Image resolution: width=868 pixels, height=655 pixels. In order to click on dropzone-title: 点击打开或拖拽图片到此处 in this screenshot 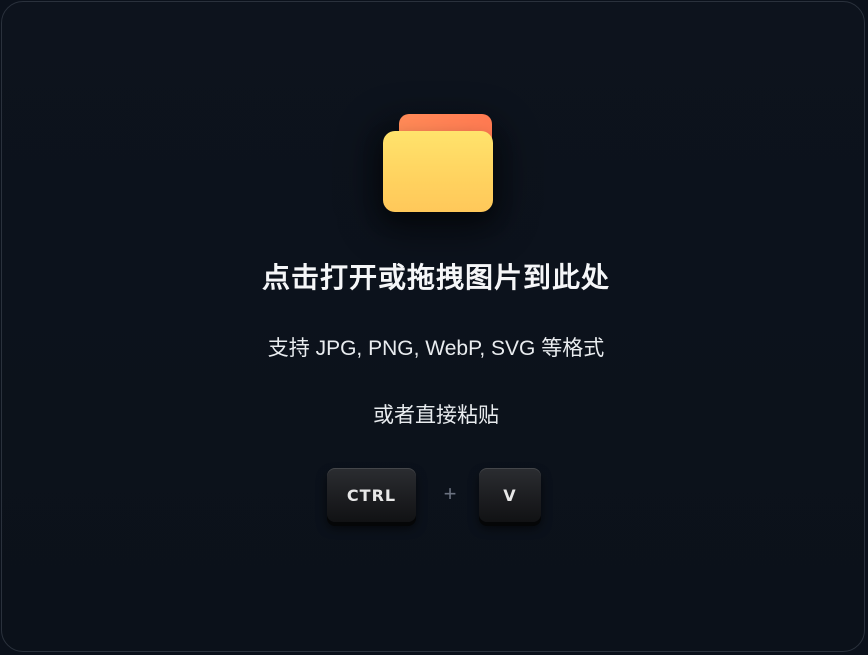, I will do `click(435, 277)`.